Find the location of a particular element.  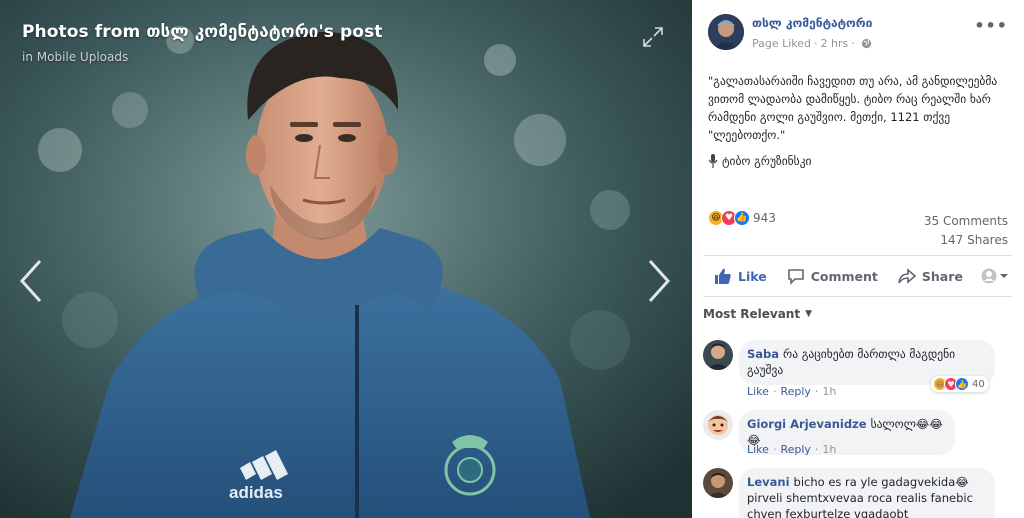

comment-label: Comment is located at coordinates (844, 276).